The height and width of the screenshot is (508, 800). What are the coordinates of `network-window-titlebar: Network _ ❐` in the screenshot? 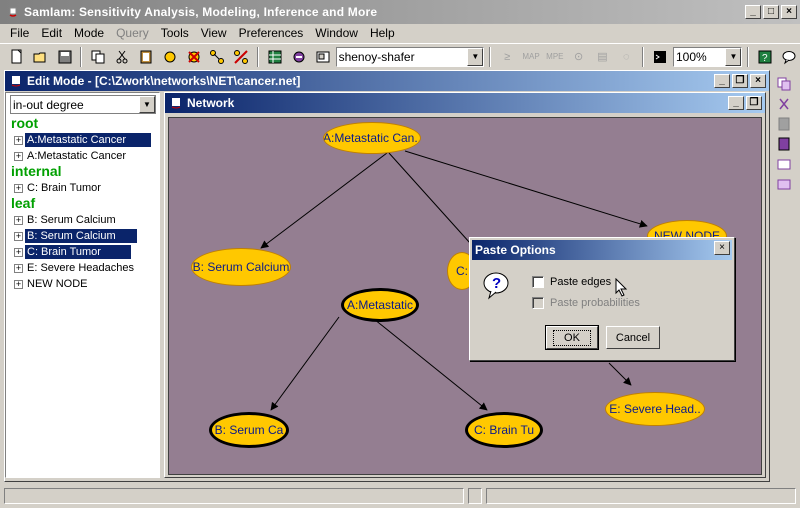 It's located at (465, 103).